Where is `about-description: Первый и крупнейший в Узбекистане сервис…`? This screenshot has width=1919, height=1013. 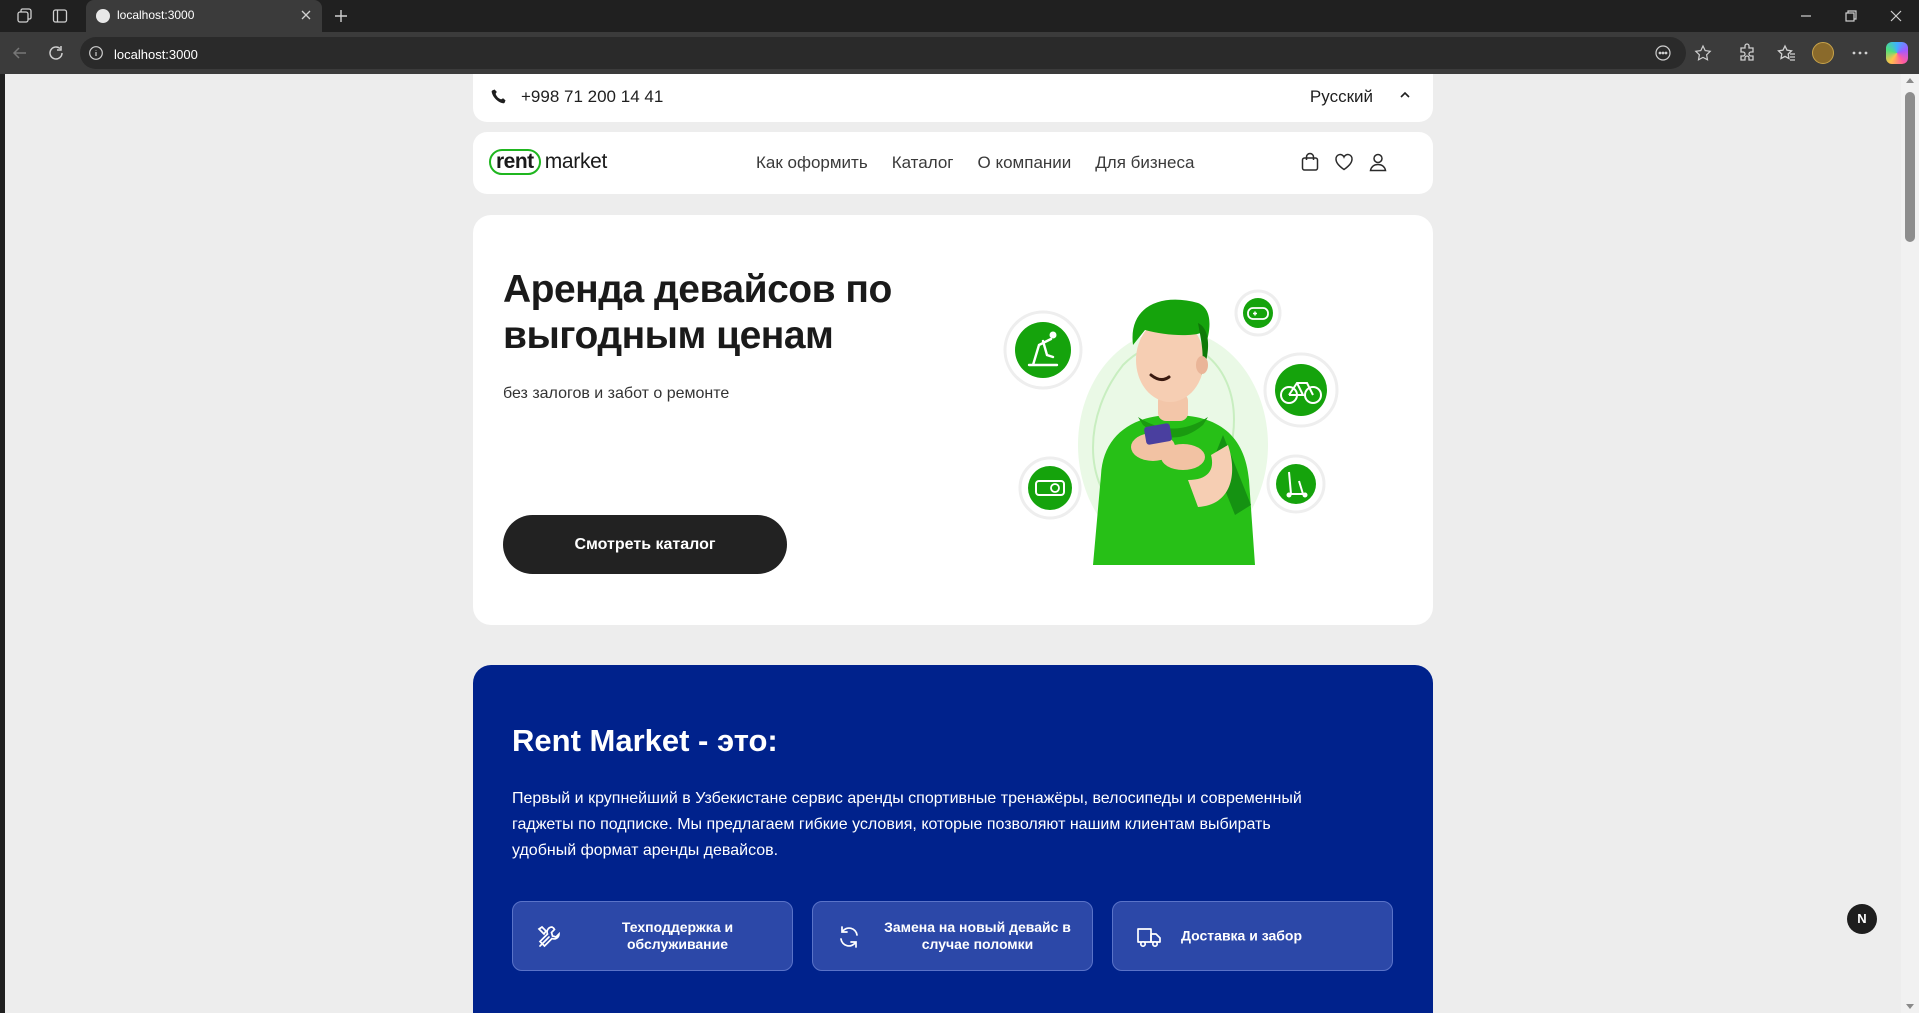 about-description: Первый и крупнейший в Узбекистане сервис… is located at coordinates (907, 824).